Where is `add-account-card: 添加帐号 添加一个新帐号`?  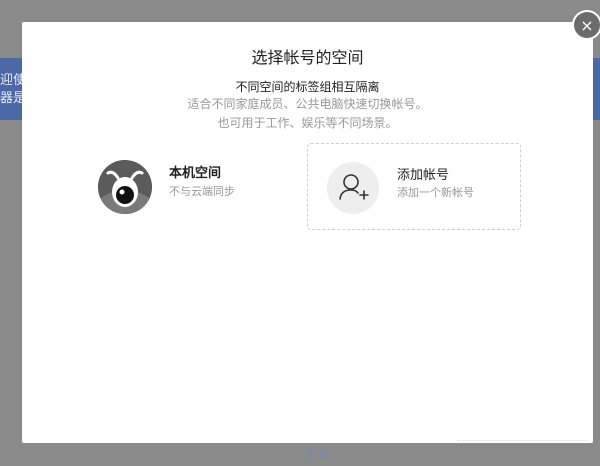
add-account-card: 添加帐号 添加一个新帐号 is located at coordinates (414, 186).